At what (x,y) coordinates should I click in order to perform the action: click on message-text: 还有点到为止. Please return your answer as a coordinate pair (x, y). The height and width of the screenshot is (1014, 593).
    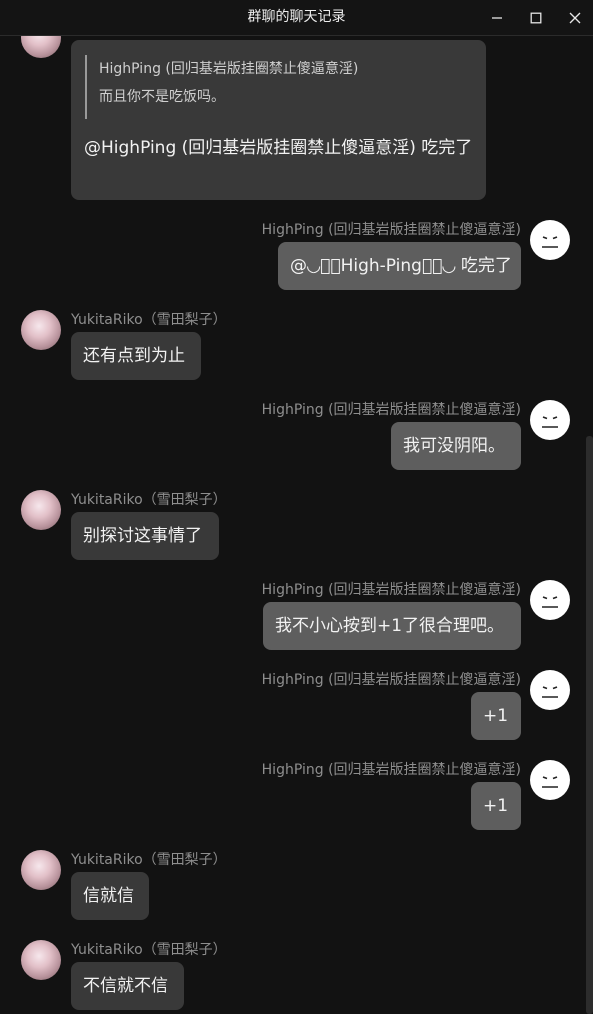
    Looking at the image, I should click on (134, 356).